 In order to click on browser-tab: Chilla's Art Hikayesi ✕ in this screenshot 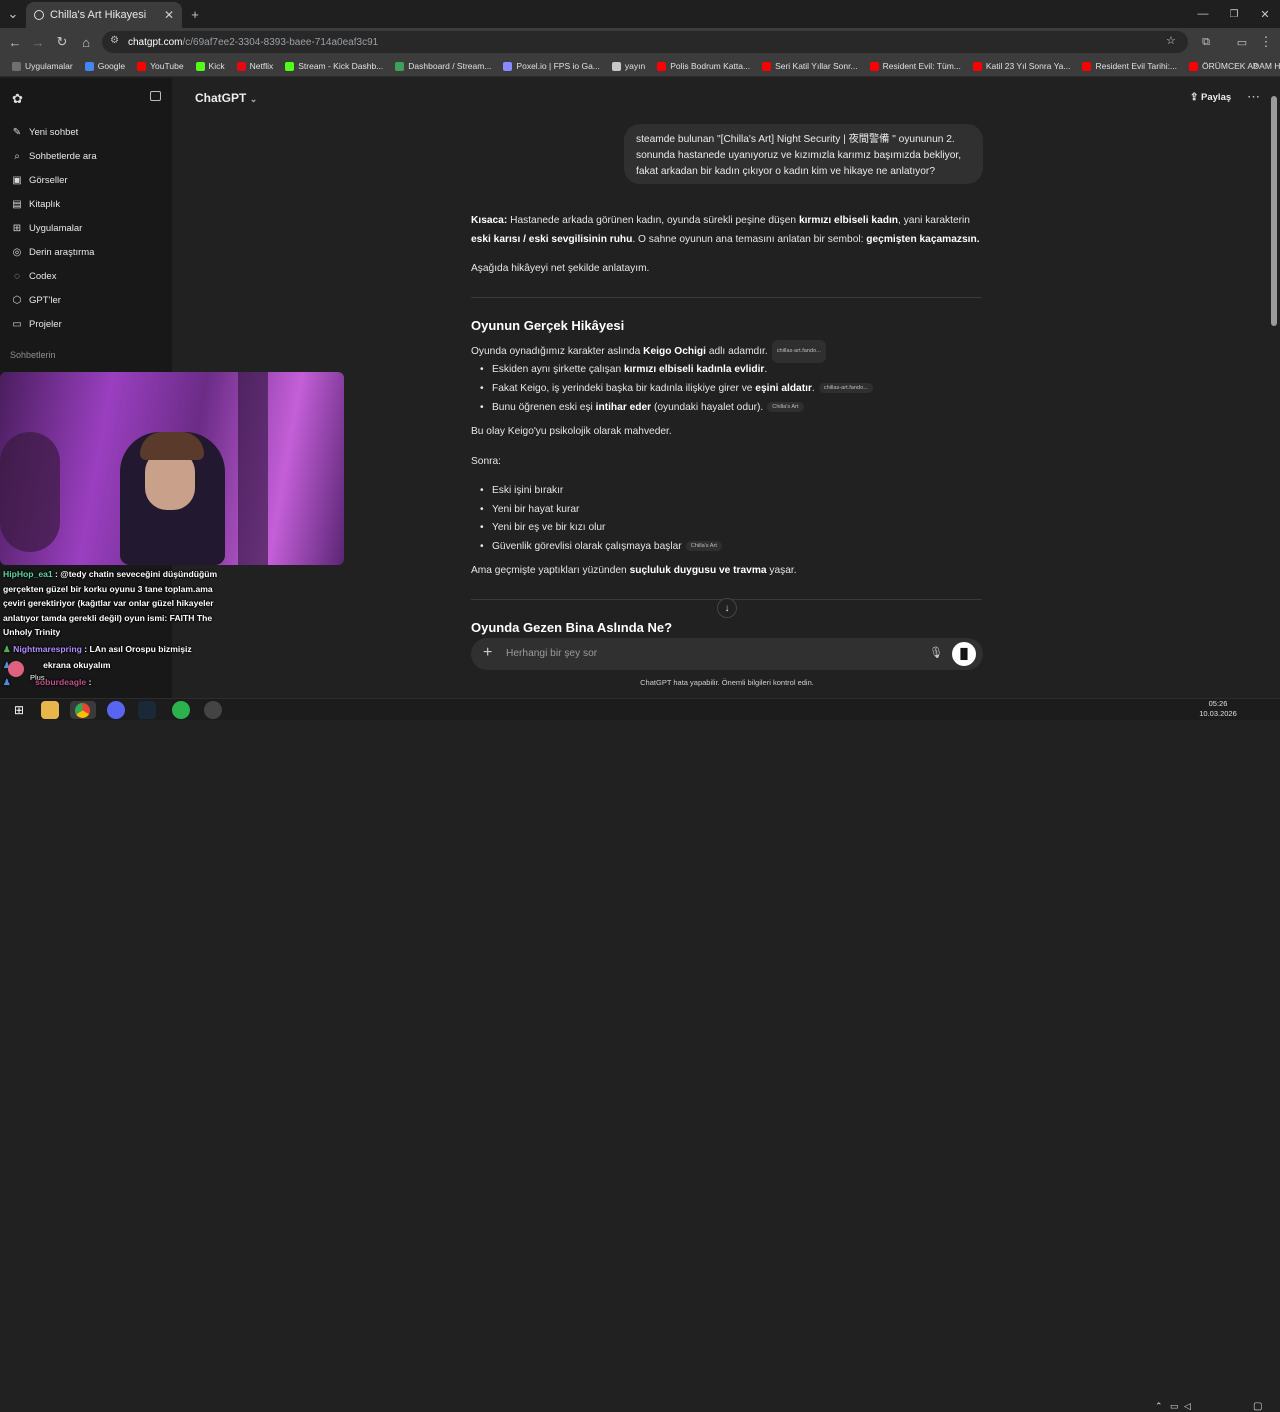, I will do `click(104, 15)`.